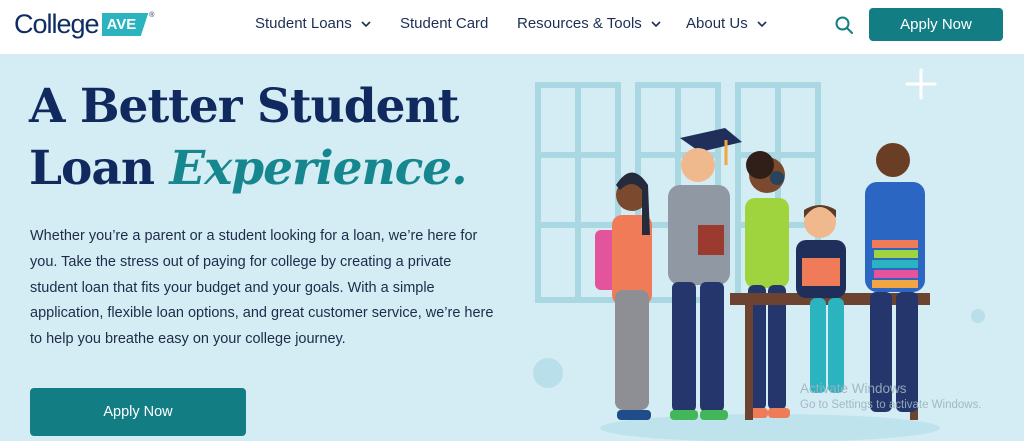  I want to click on book-stack, so click(895, 264).